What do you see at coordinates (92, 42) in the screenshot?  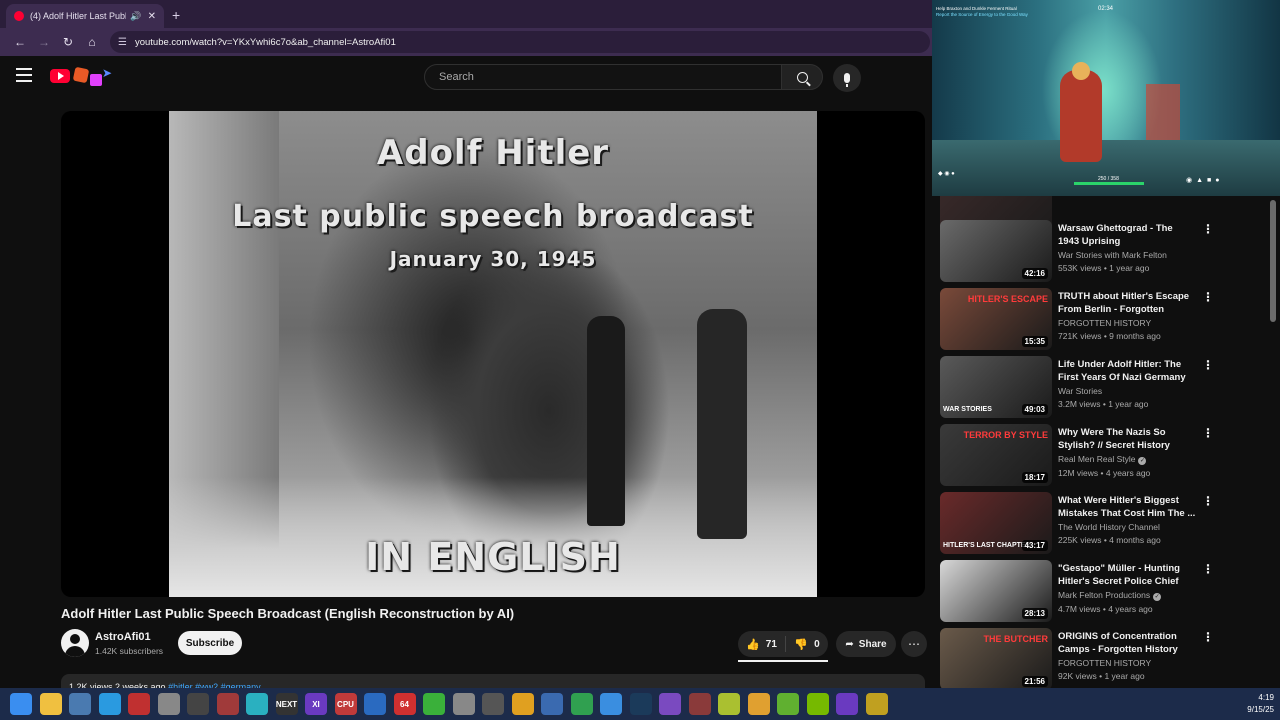 I see `home-icon: ⌂` at bounding box center [92, 42].